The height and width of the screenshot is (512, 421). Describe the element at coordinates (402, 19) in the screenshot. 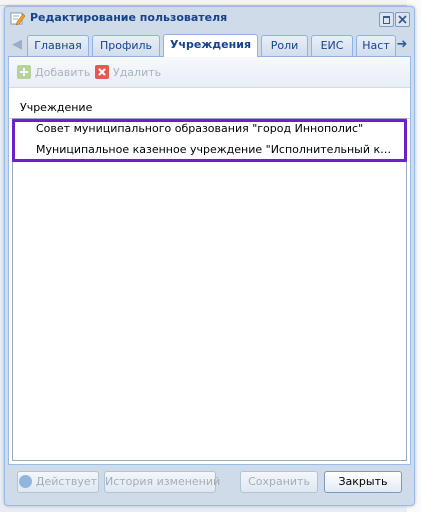

I see `close-icon` at that location.